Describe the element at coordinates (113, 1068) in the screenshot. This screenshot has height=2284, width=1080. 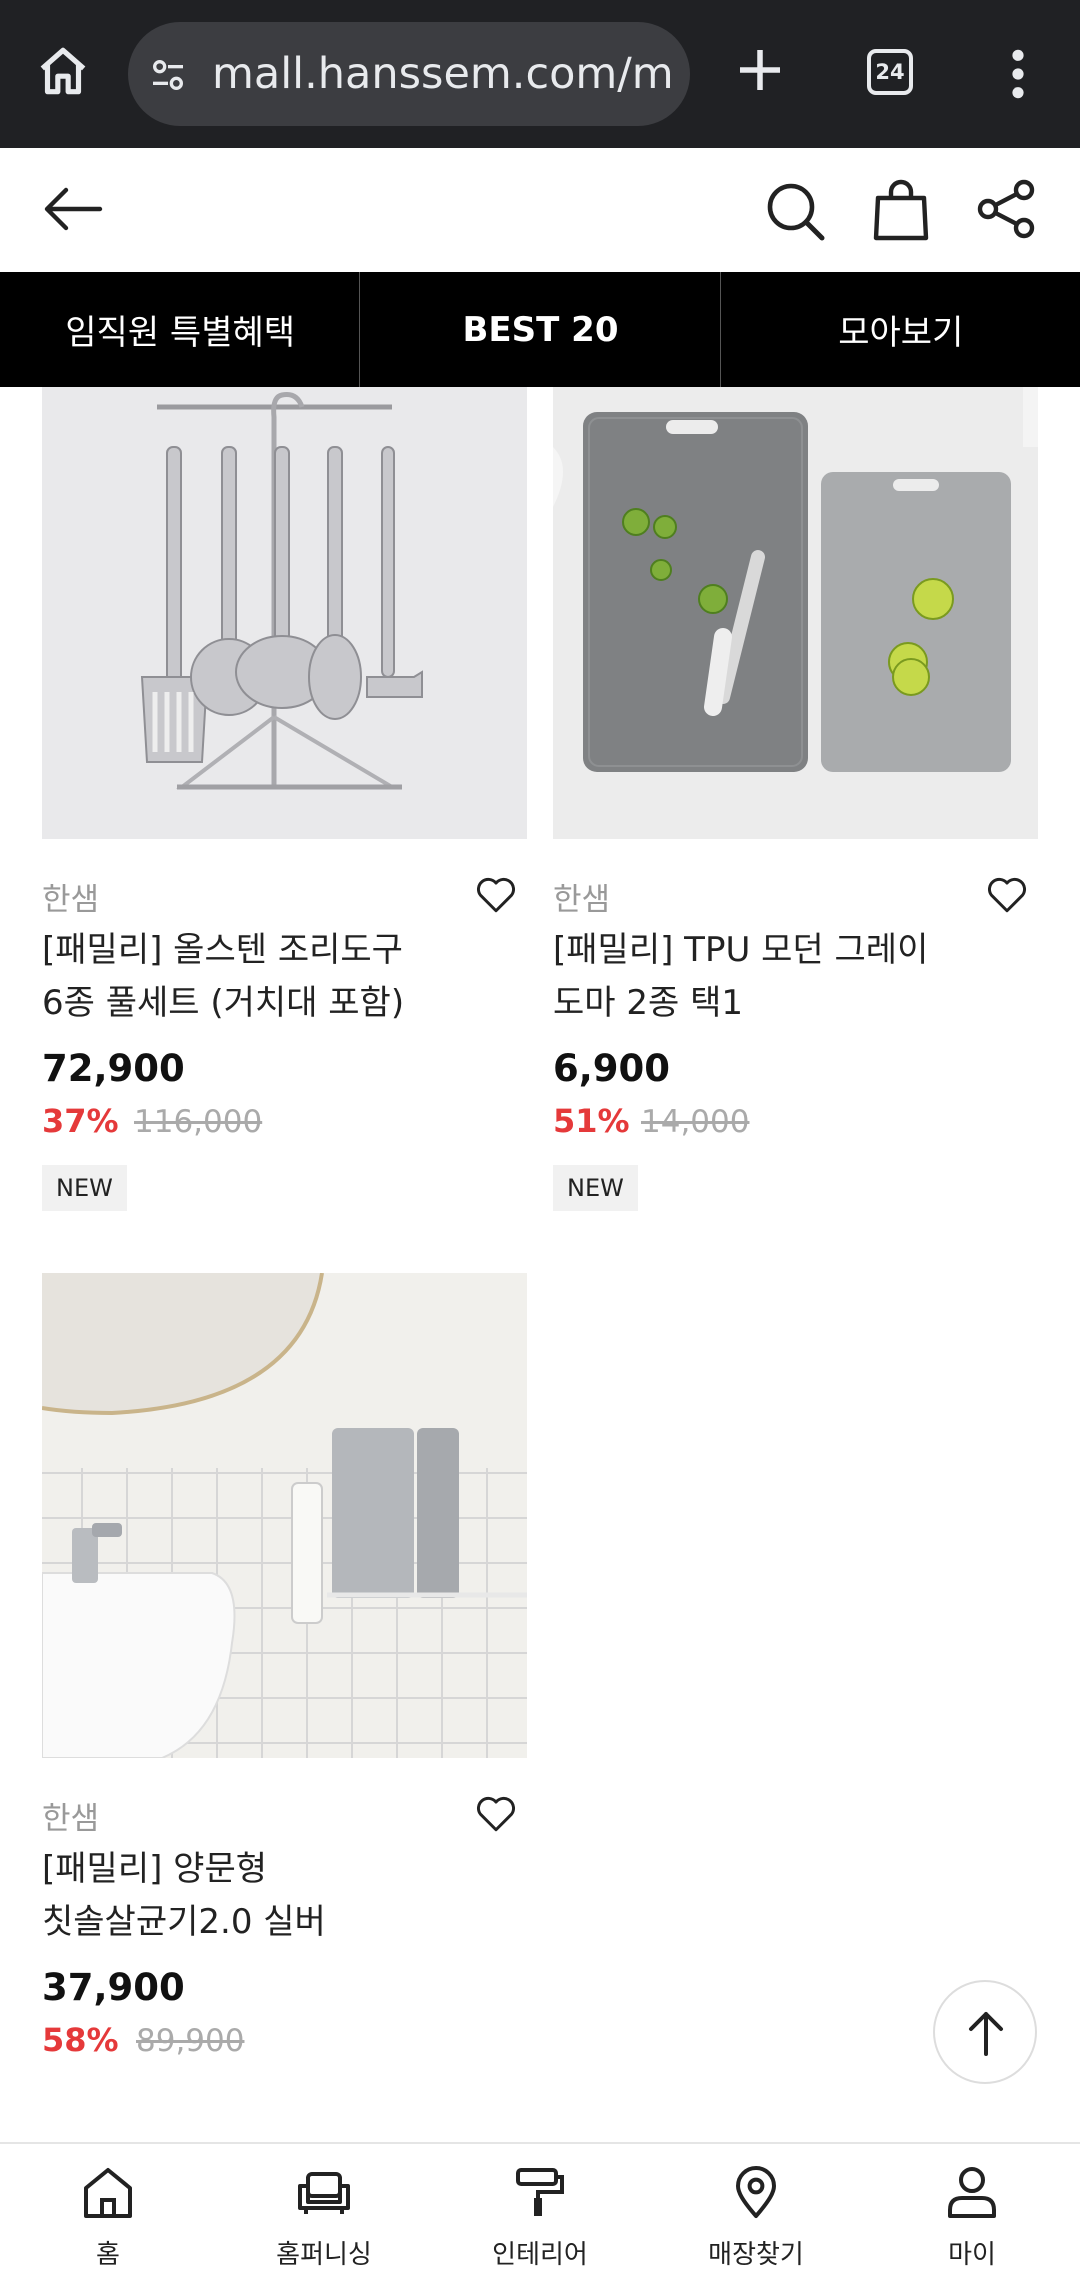
I see `product-price: 72,900` at that location.